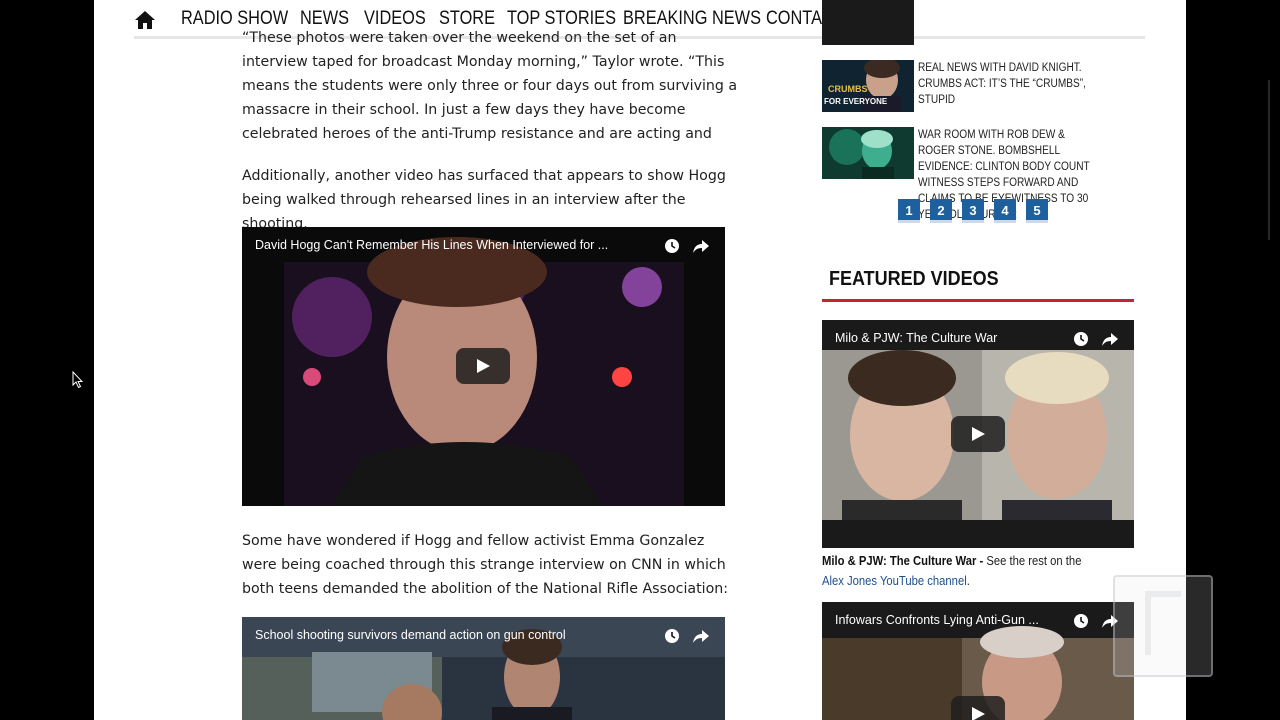 The height and width of the screenshot is (720, 1280). Describe the element at coordinates (234, 19) in the screenshot. I see `nav-radio-show: RADIO SHOW` at that location.